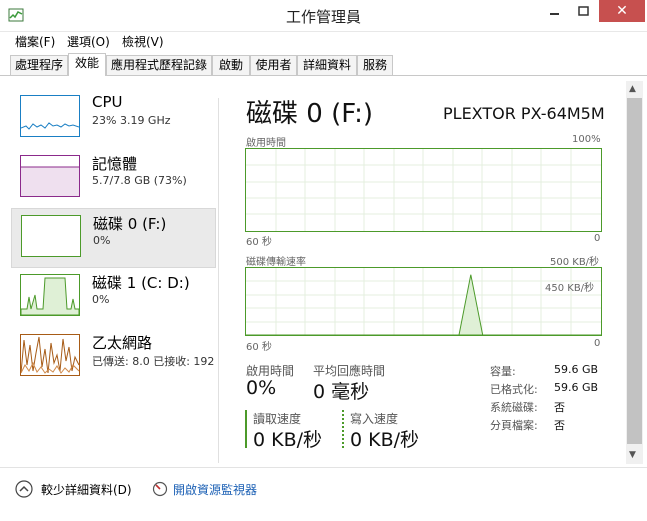 This screenshot has height=521, width=647. What do you see at coordinates (343, 429) in the screenshot?
I see `write-speed-bar` at bounding box center [343, 429].